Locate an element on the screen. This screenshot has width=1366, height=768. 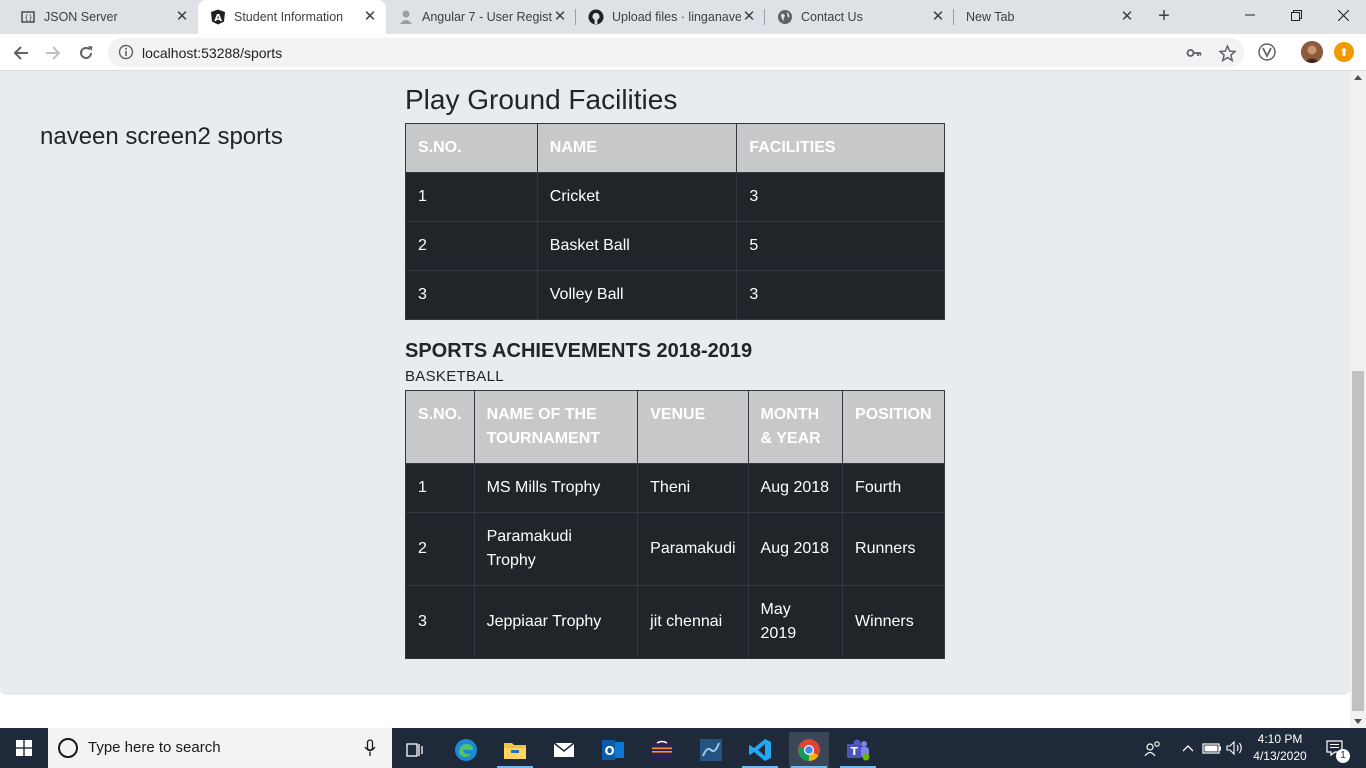
minimize-icon is located at coordinates (1250, 15).